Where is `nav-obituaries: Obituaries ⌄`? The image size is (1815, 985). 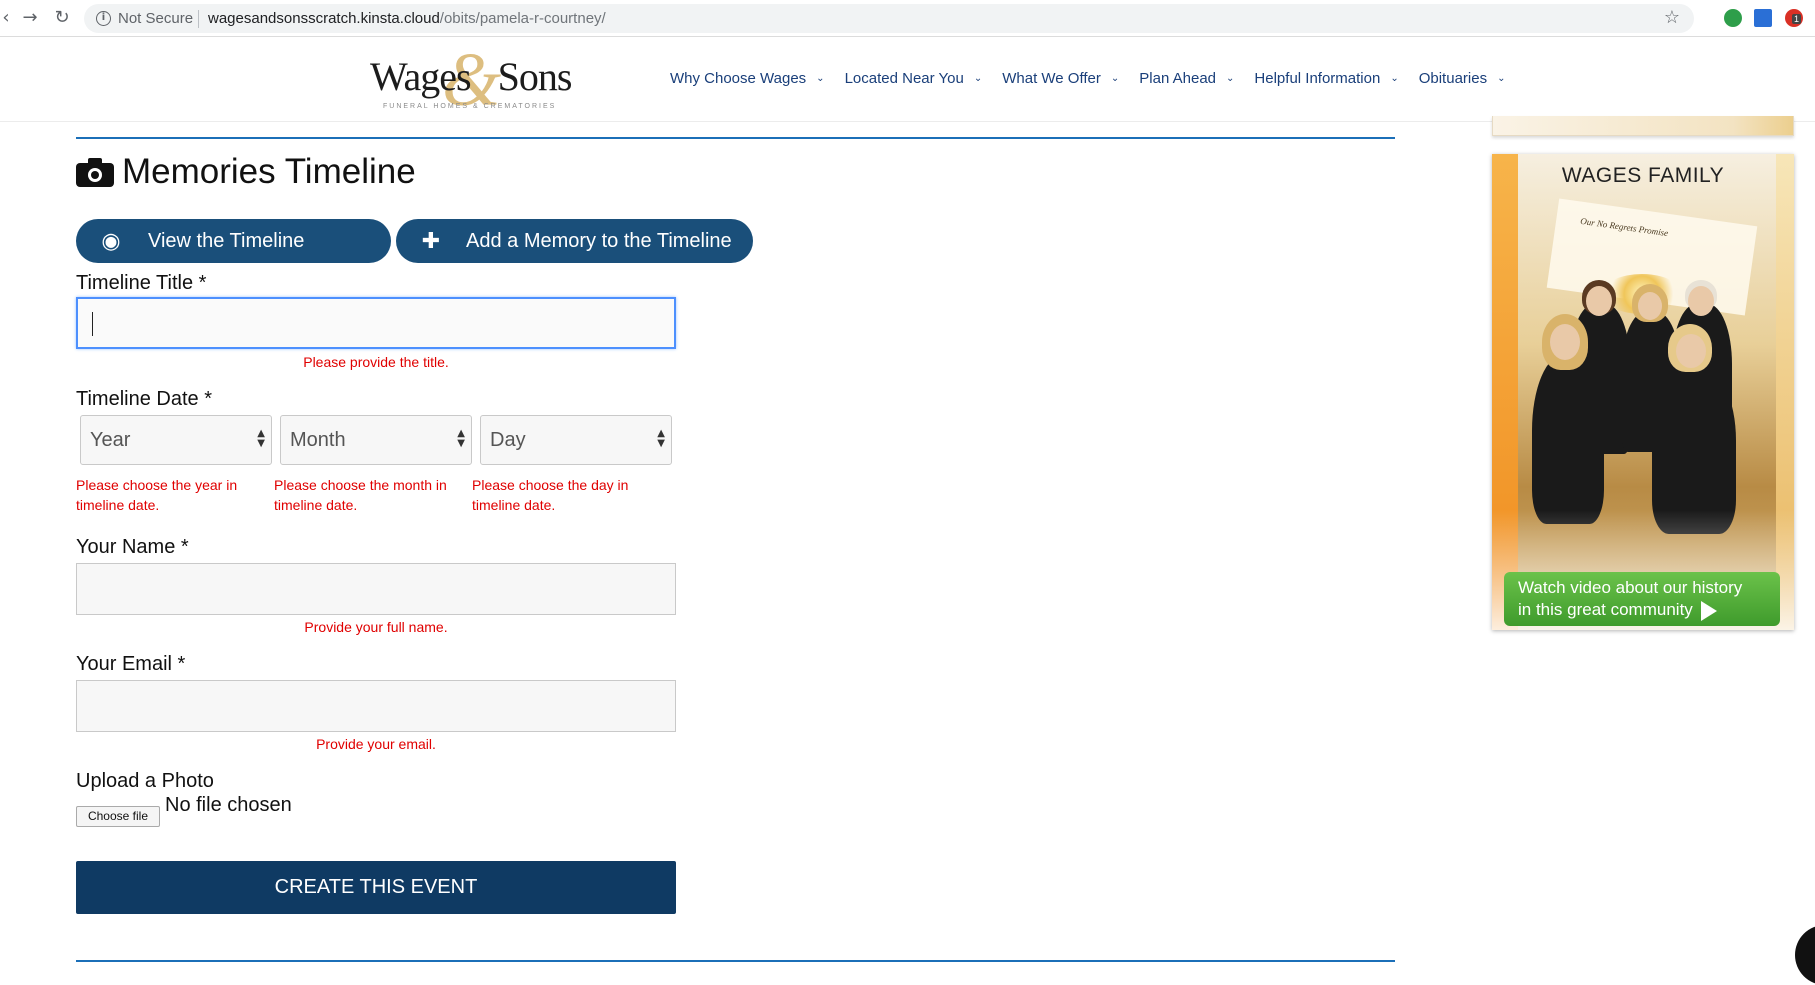 nav-obituaries: Obituaries ⌄ is located at coordinates (1462, 78).